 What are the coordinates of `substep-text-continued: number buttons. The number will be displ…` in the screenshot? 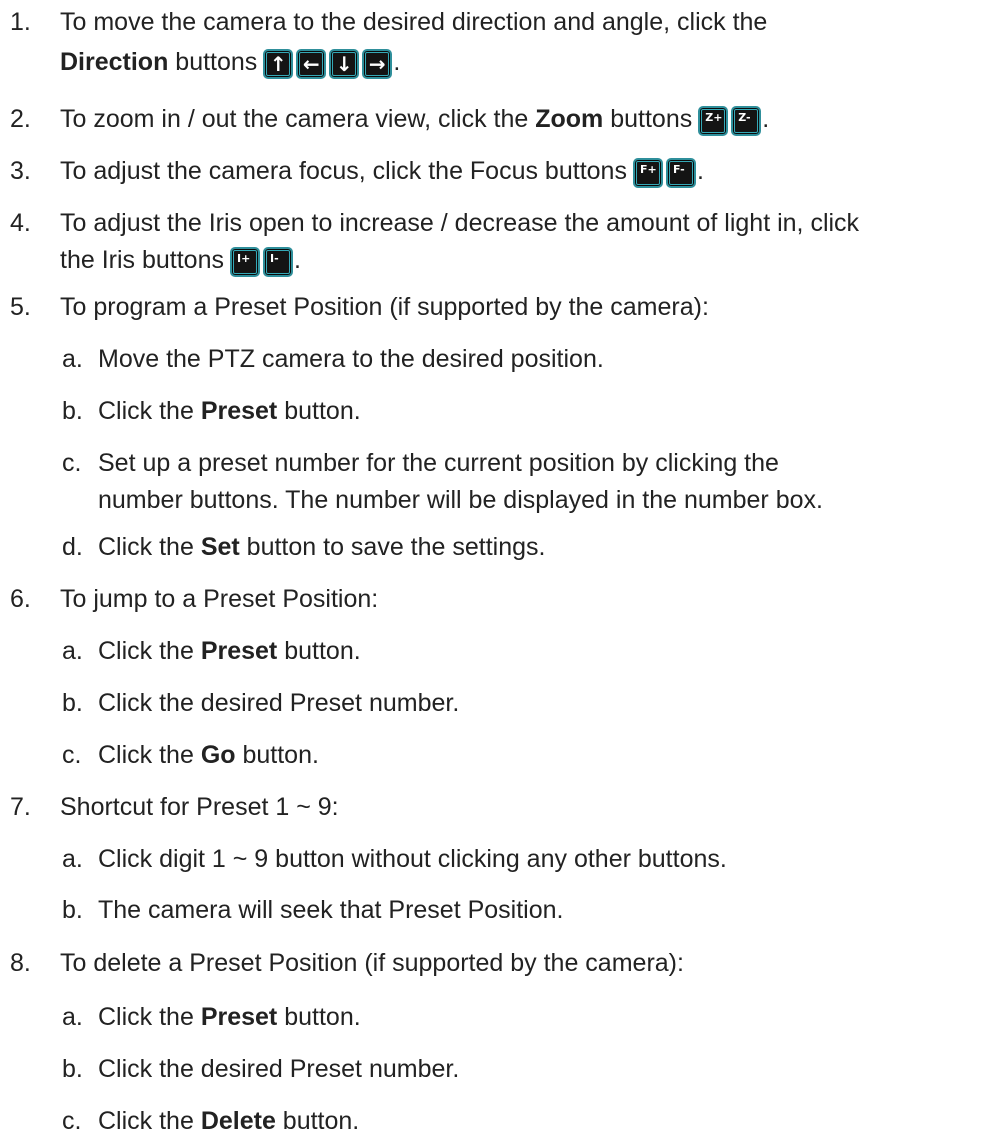 It's located at (460, 500).